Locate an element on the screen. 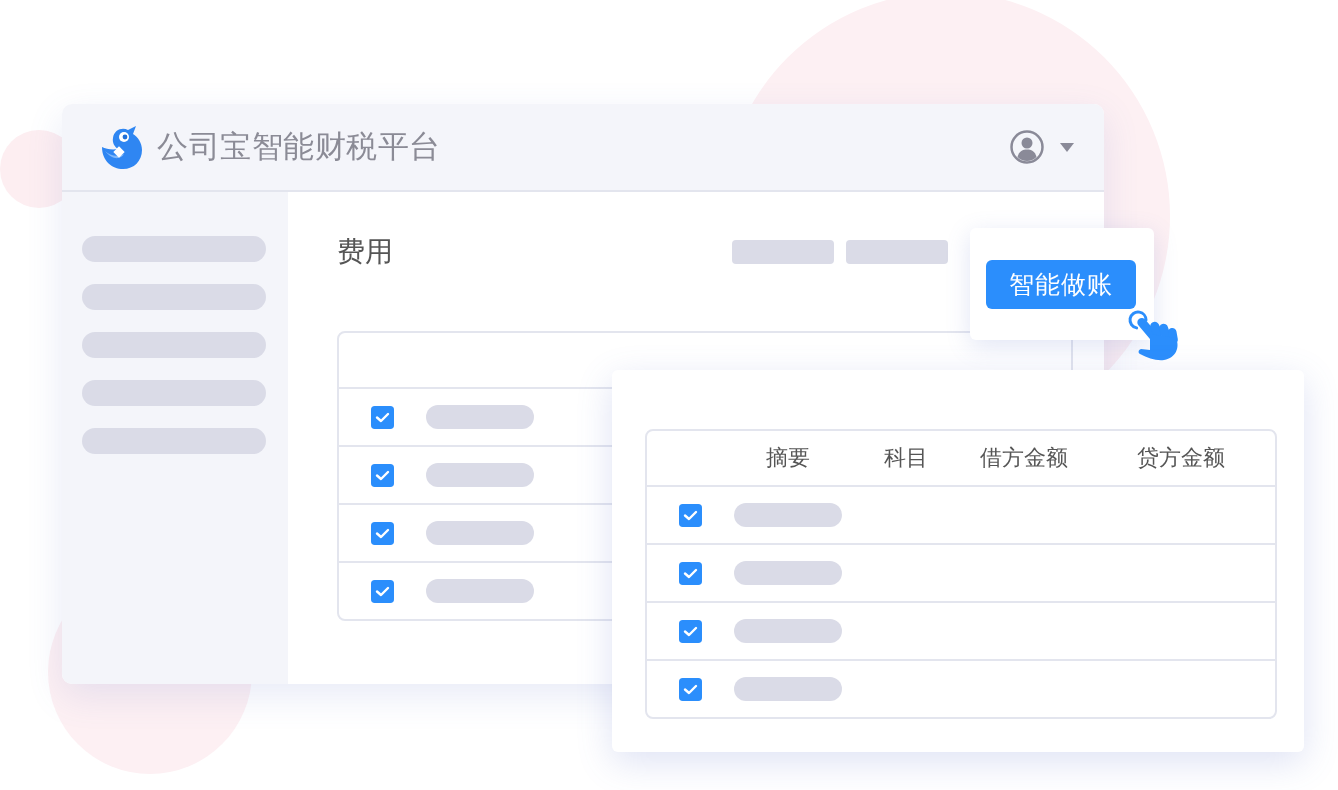 Image resolution: width=1338 pixels, height=790 pixels. column-header: 摘要 is located at coordinates (788, 458).